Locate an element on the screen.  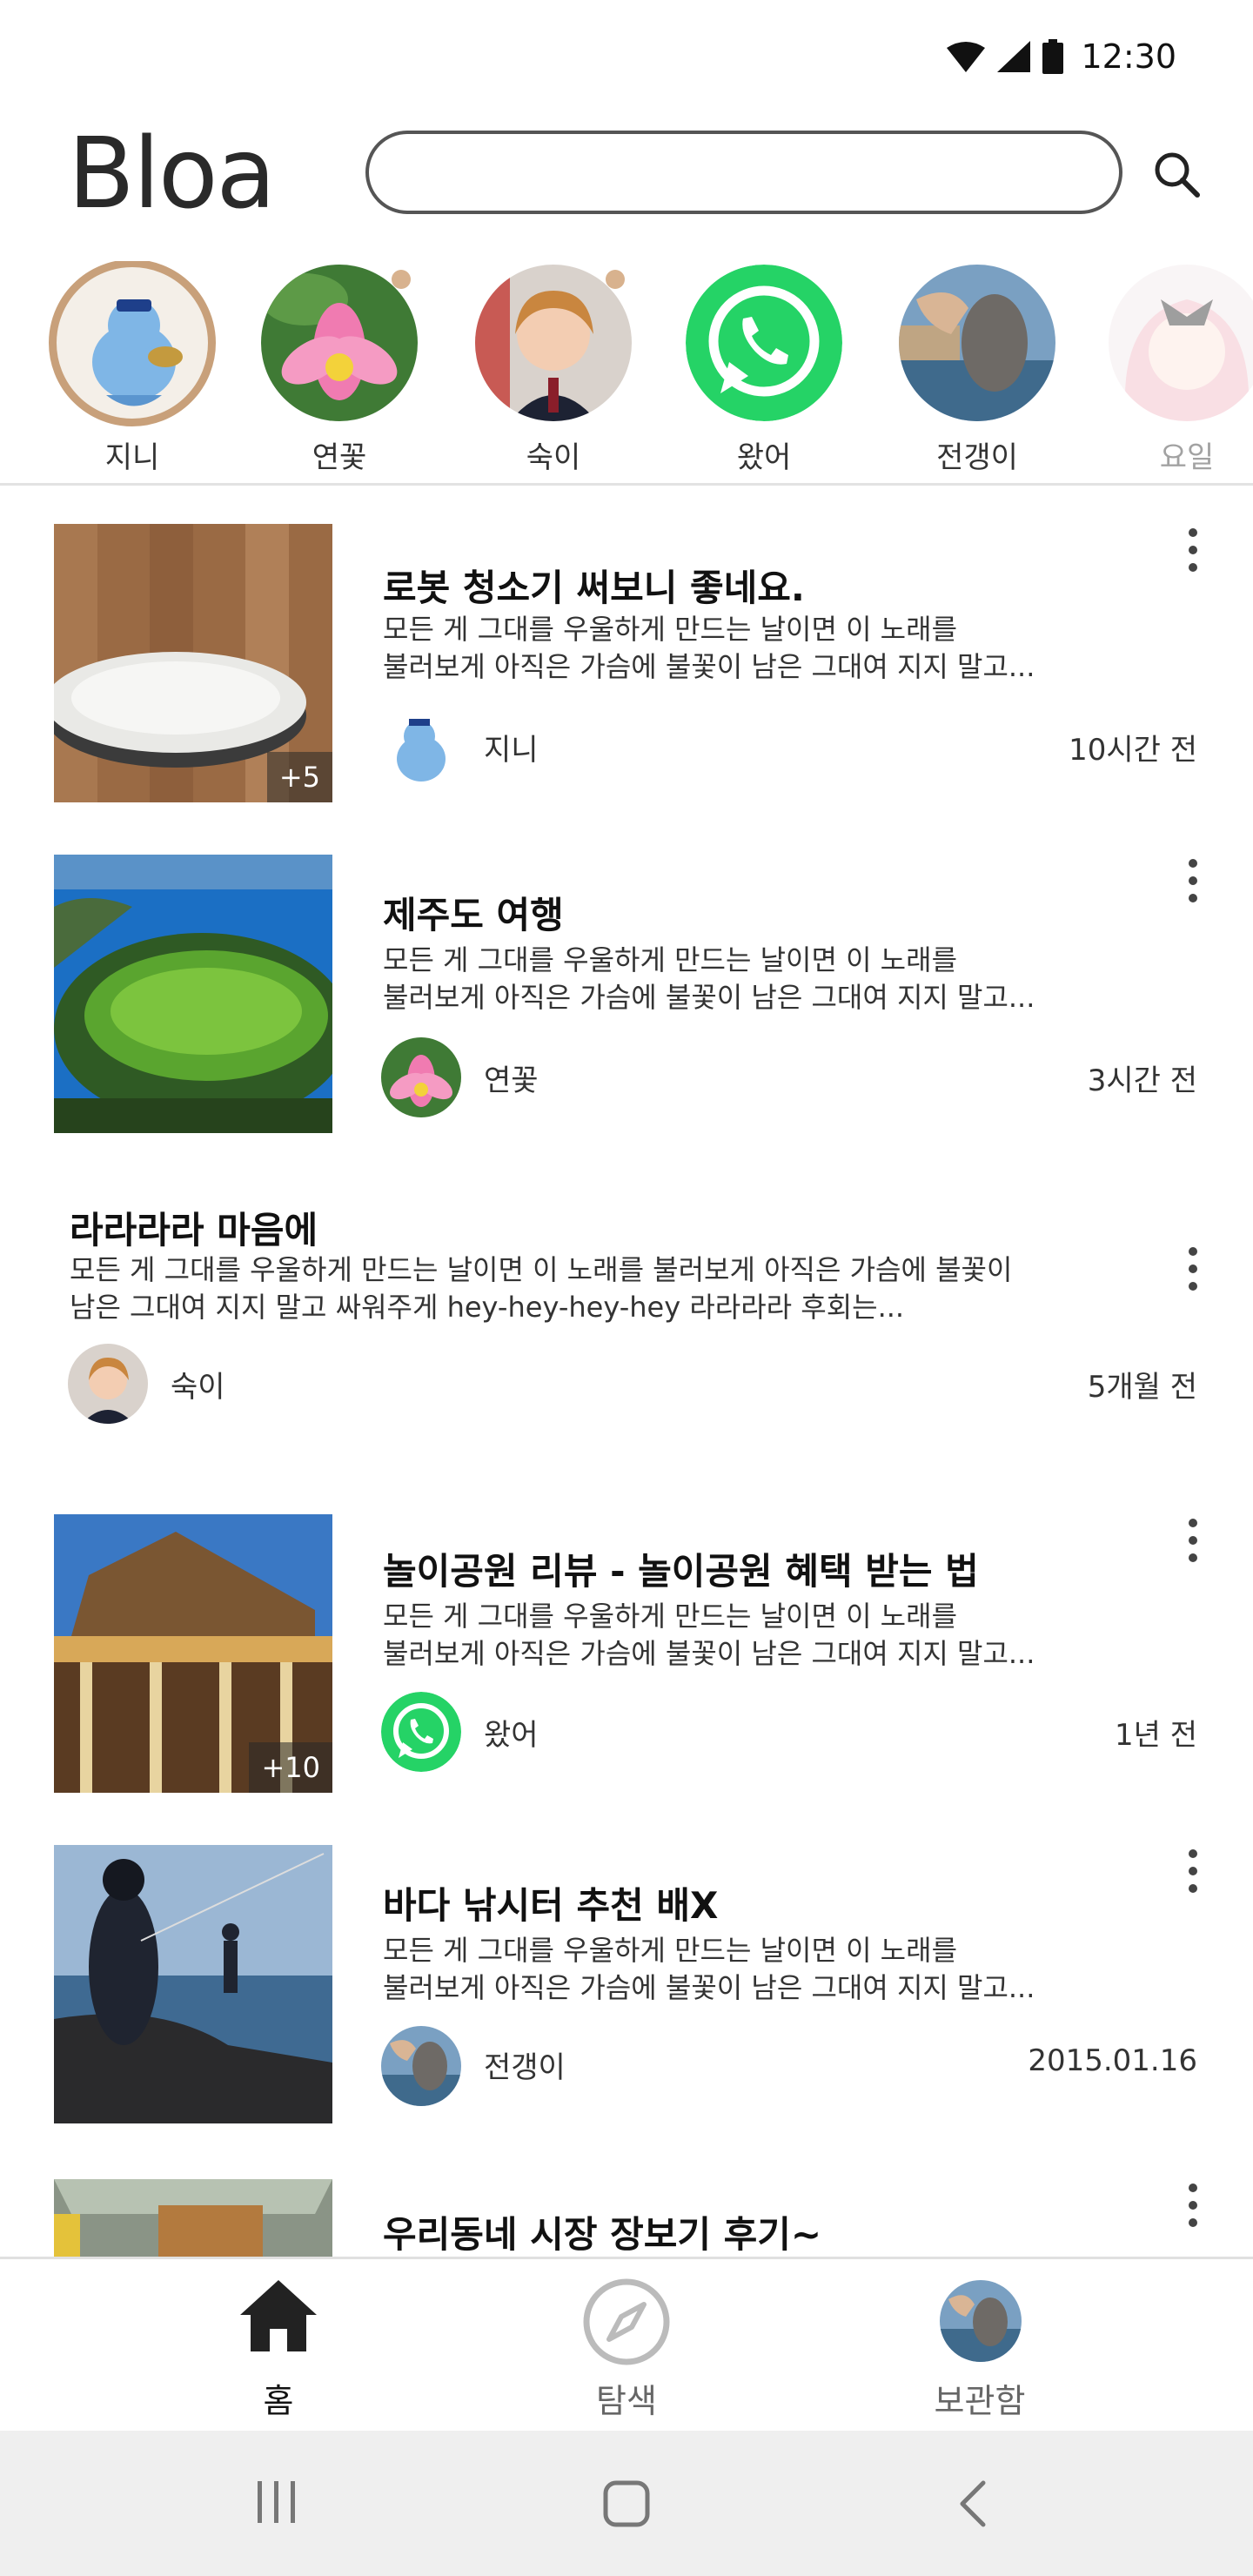
story-name: 전갱이 is located at coordinates (977, 458).